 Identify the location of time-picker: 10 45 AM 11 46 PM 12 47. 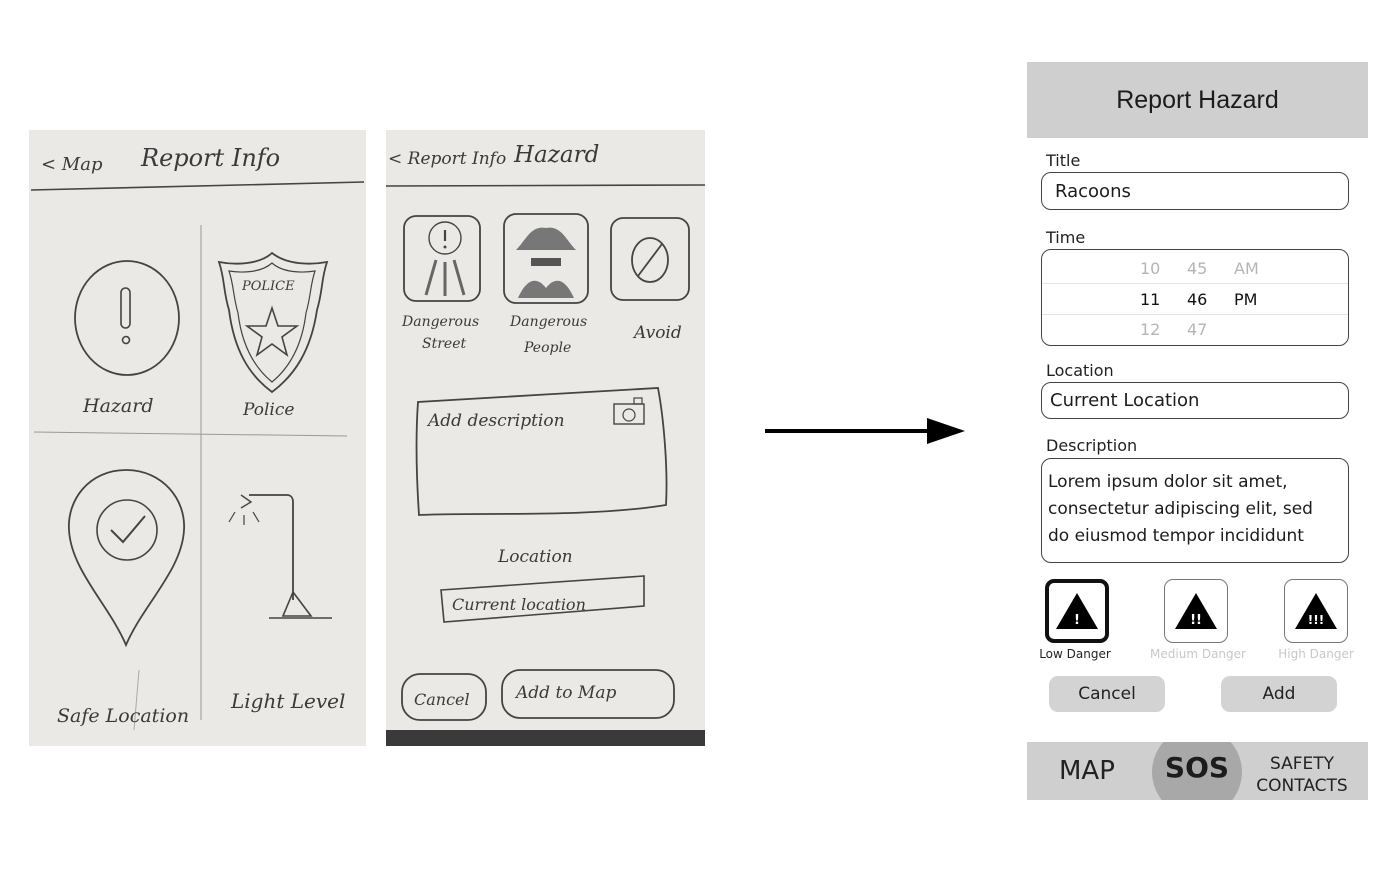
(1195, 297).